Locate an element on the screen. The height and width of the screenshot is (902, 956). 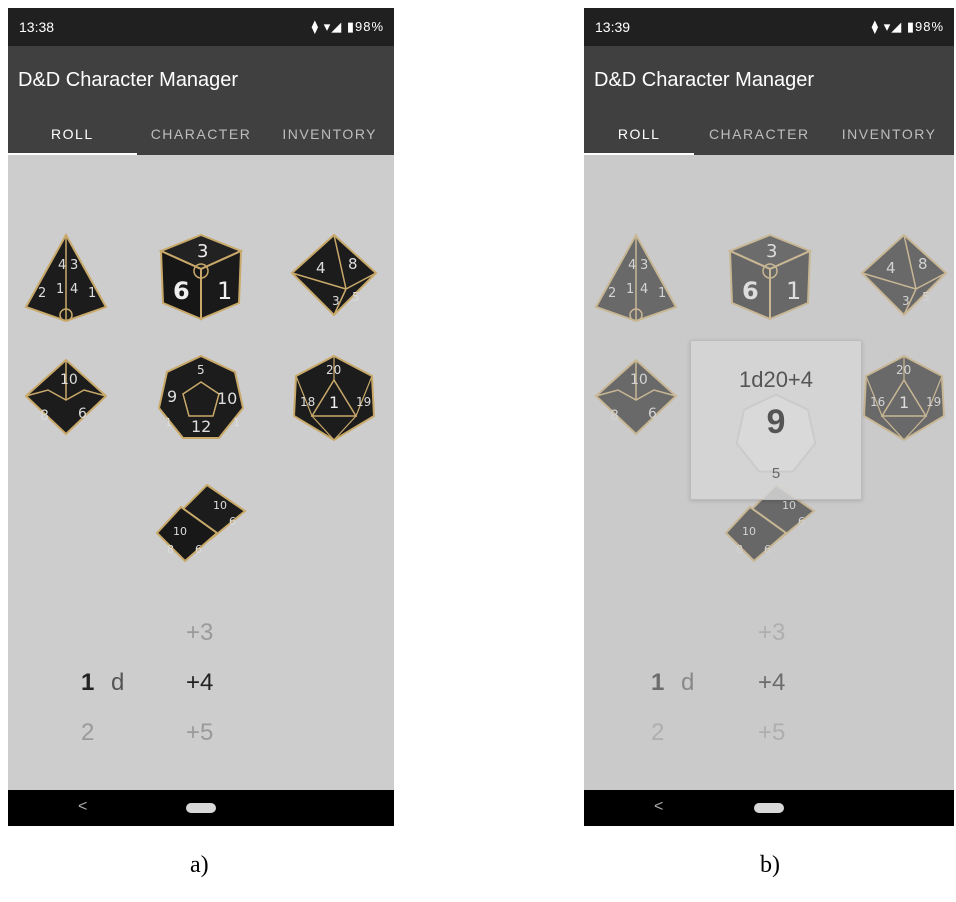
d12-die-button: 5 9 10 12 1 1 is located at coordinates (201, 398).